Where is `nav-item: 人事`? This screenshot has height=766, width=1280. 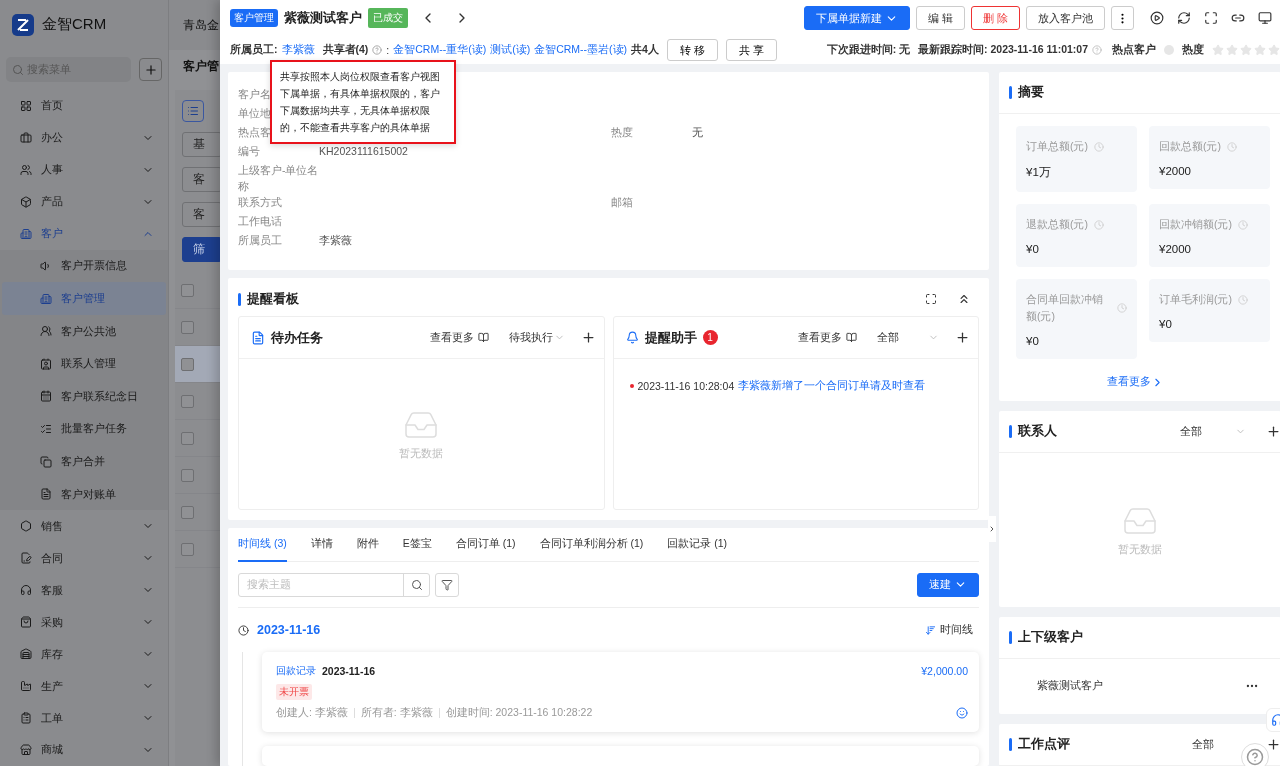 nav-item: 人事 is located at coordinates (84, 169).